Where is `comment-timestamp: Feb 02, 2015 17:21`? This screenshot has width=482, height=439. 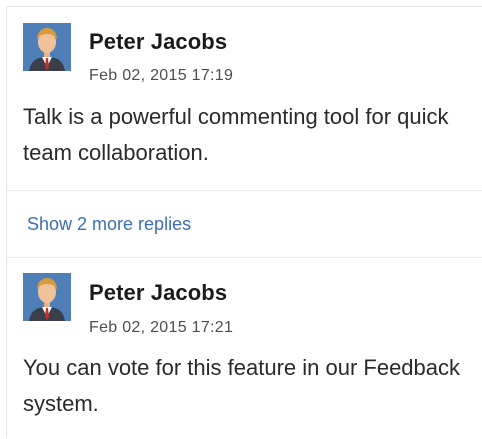 comment-timestamp: Feb 02, 2015 17:21 is located at coordinates (161, 327).